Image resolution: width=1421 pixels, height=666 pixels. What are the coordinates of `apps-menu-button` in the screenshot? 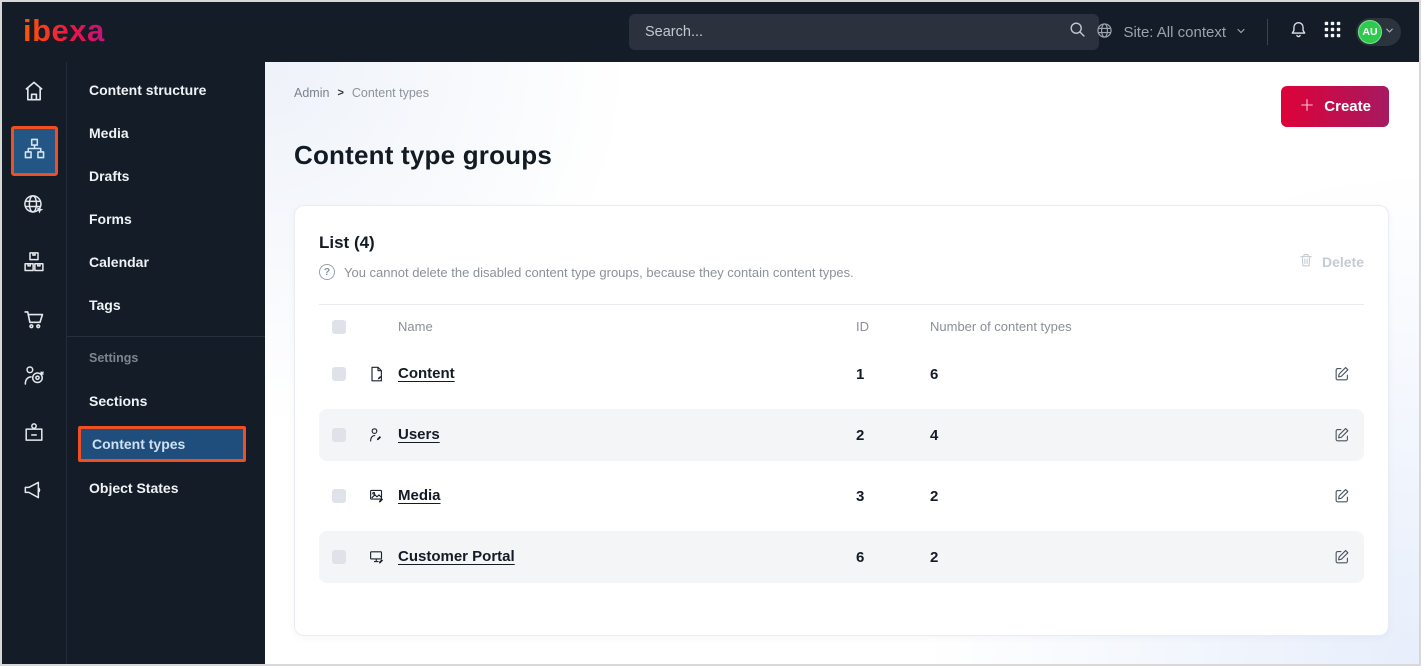 It's located at (1332, 32).